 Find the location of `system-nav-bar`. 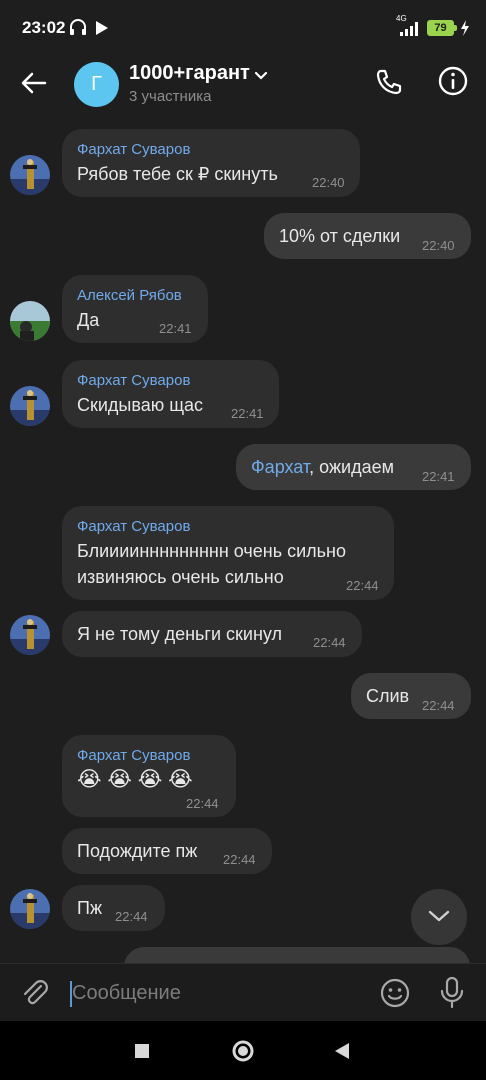

system-nav-bar is located at coordinates (243, 1050).